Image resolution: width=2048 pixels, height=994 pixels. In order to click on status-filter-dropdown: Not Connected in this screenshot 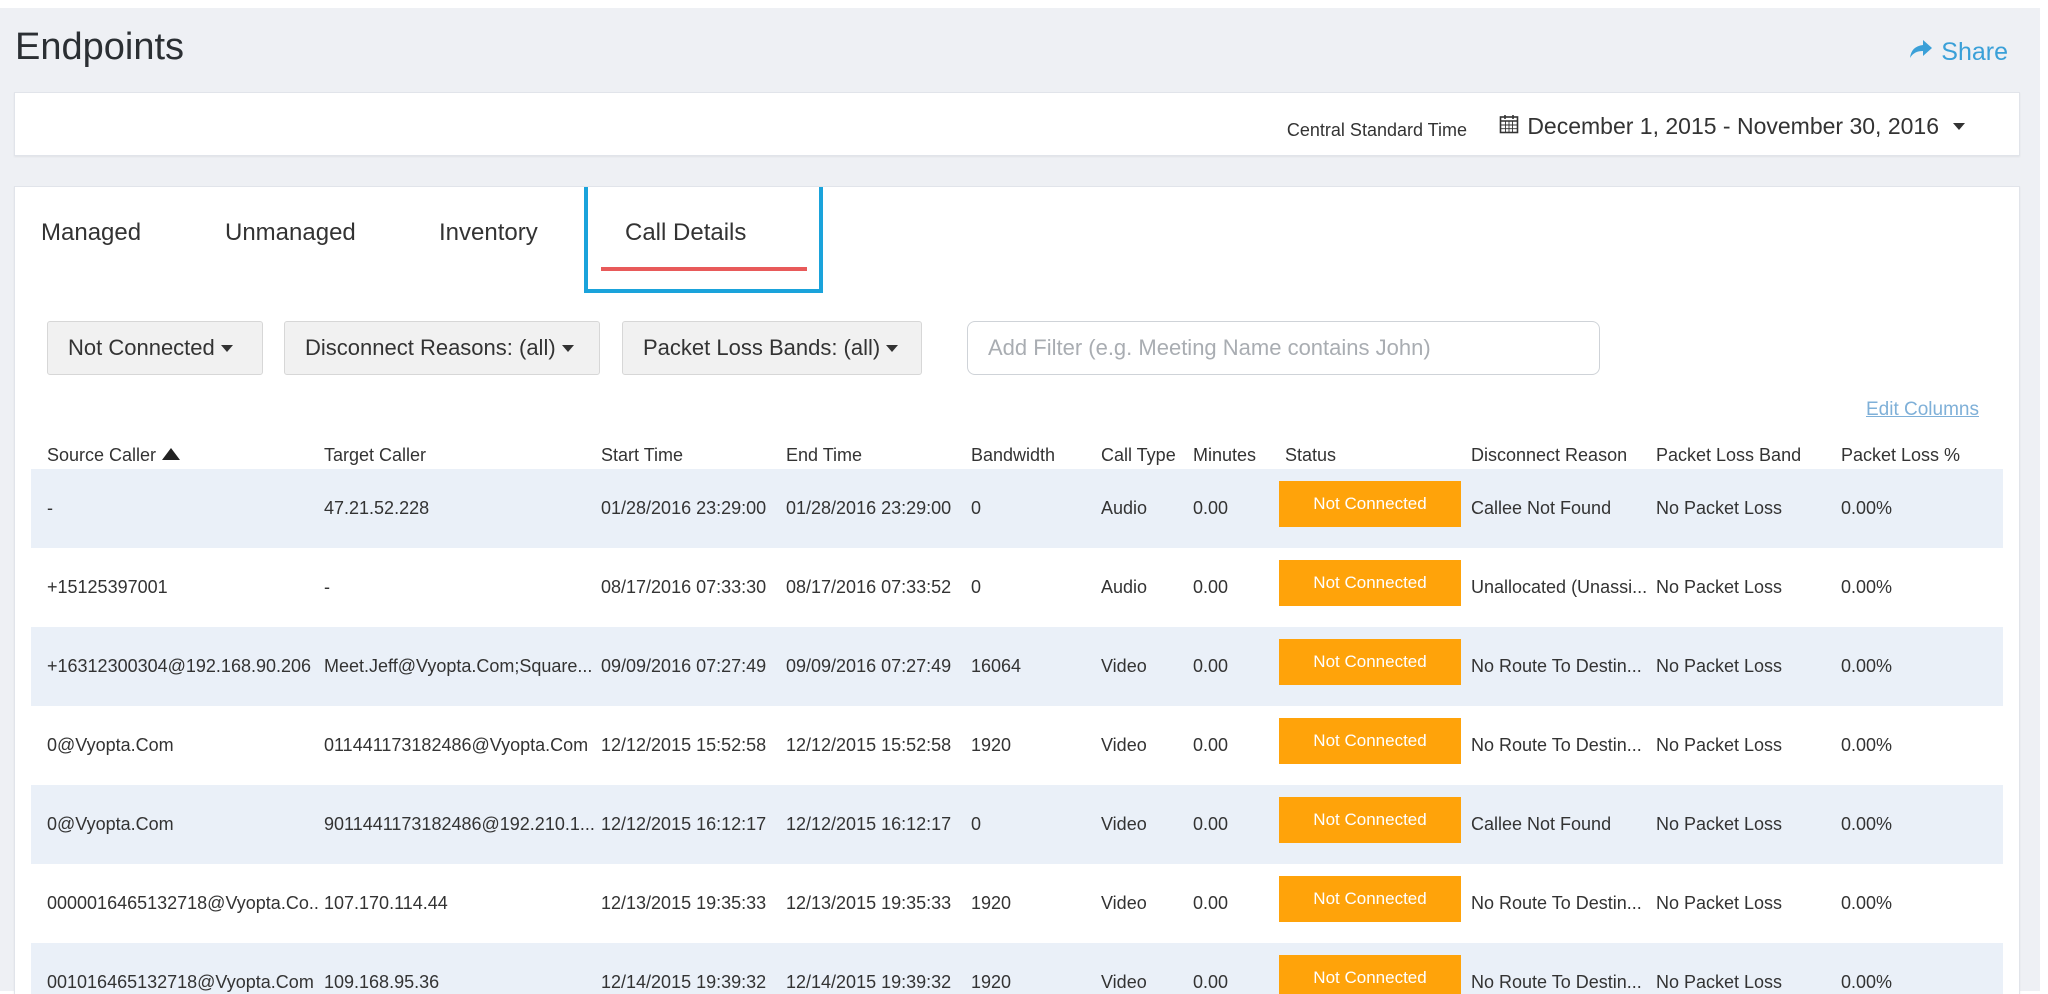, I will do `click(155, 348)`.